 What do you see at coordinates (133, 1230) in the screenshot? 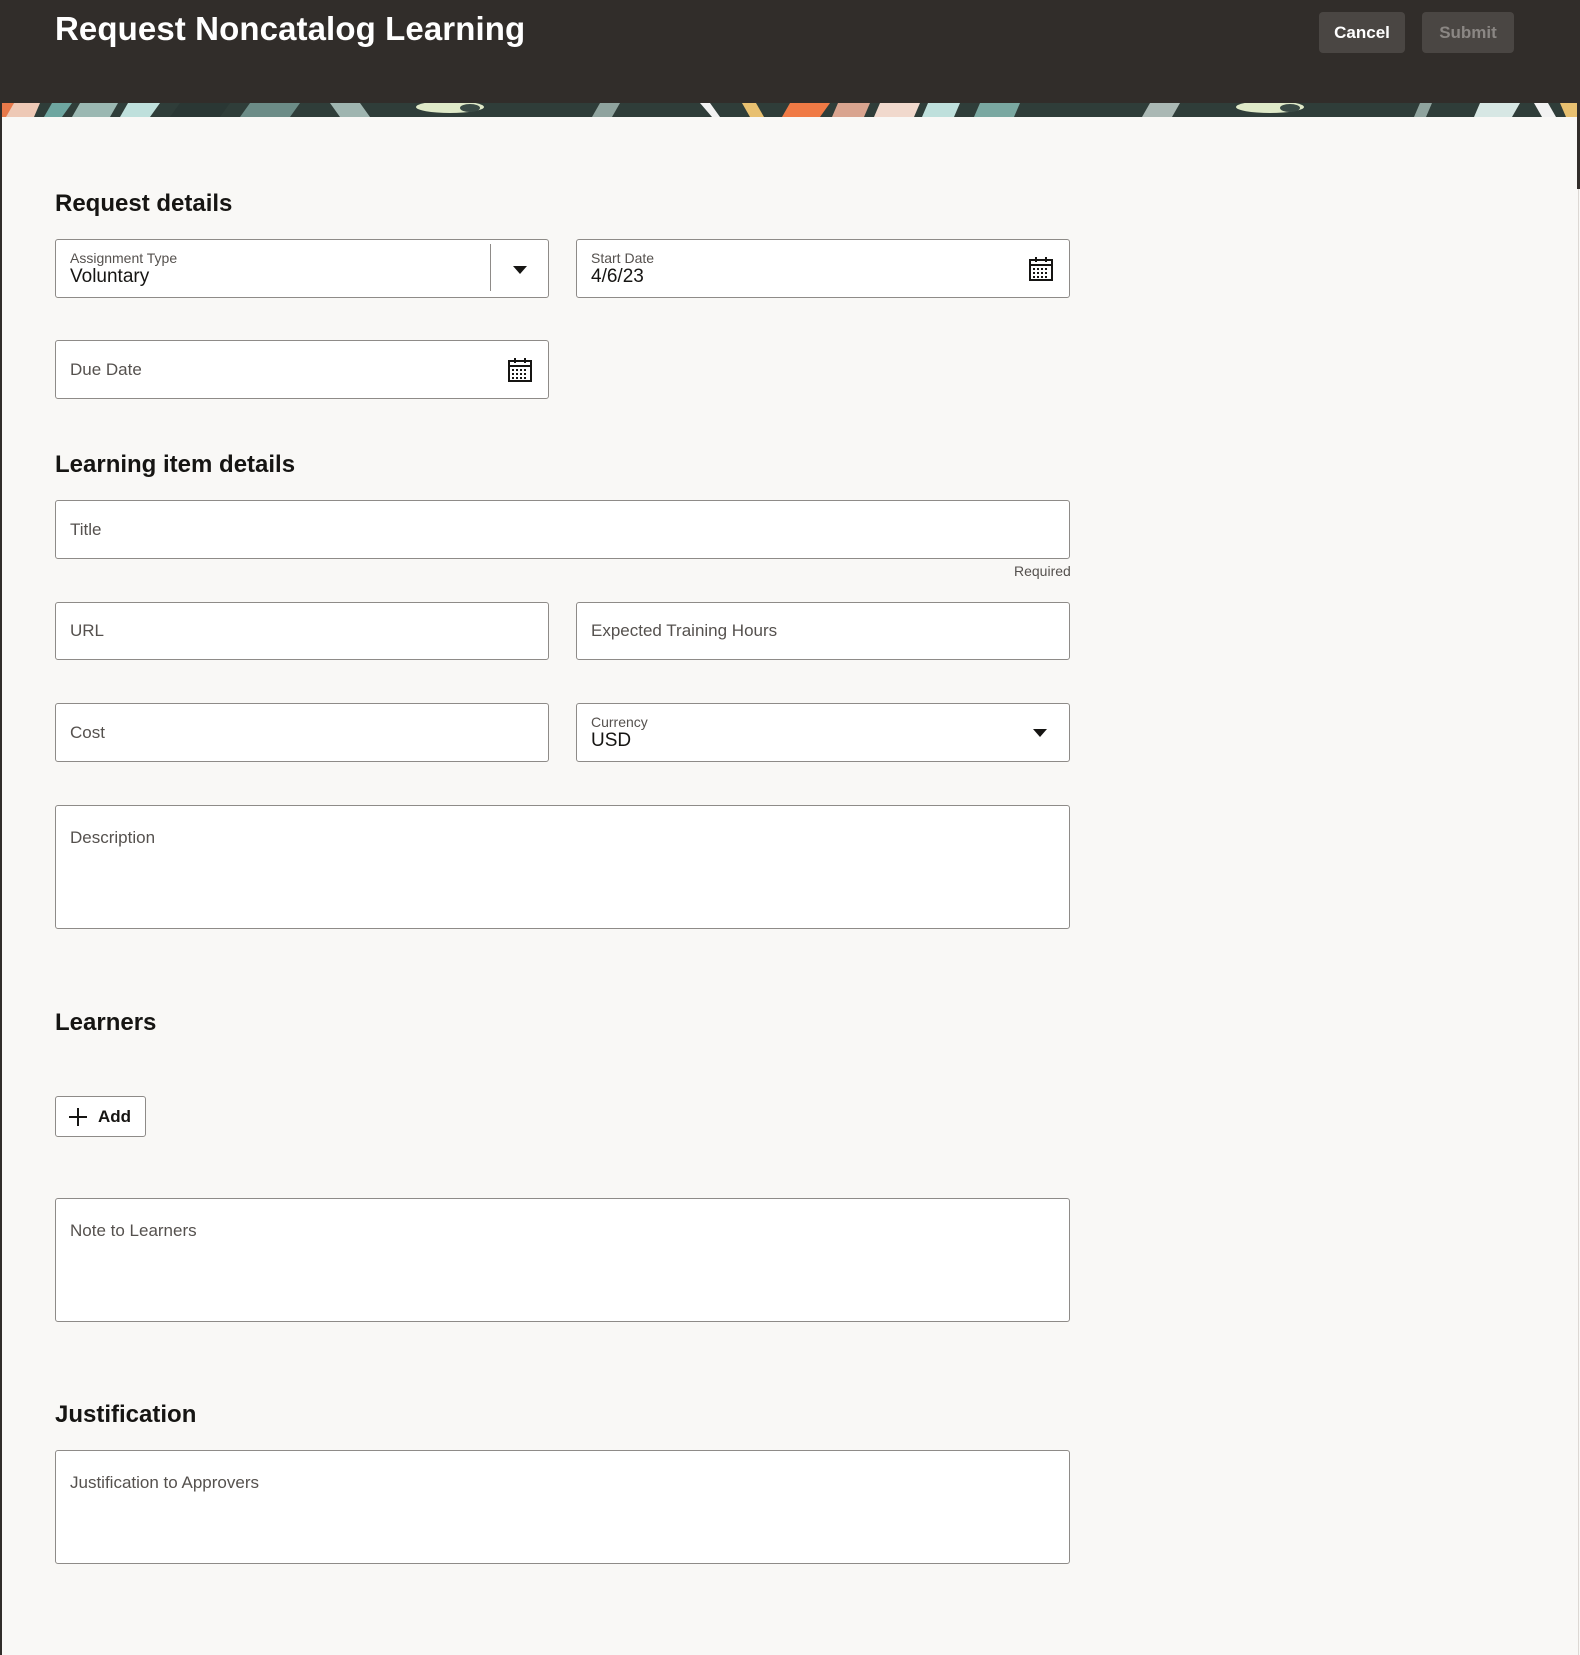
I see `note-to-learners-label: Note to Learners` at bounding box center [133, 1230].